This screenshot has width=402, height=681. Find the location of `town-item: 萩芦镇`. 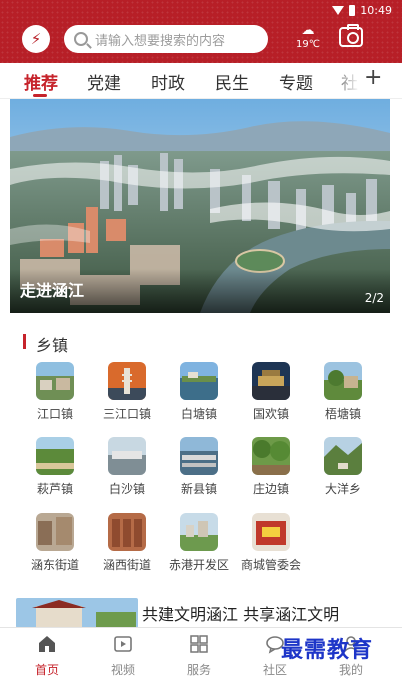

town-item: 萩芦镇 is located at coordinates (55, 467).